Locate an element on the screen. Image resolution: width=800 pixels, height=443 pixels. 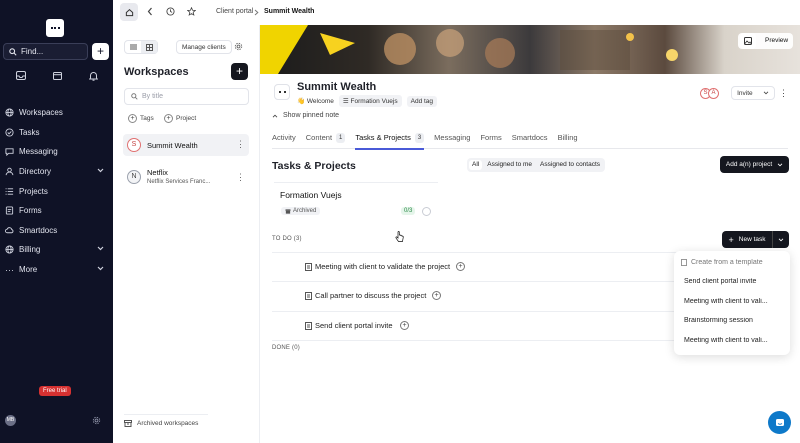
tab-label: Smartdocs is located at coordinates (529, 137).